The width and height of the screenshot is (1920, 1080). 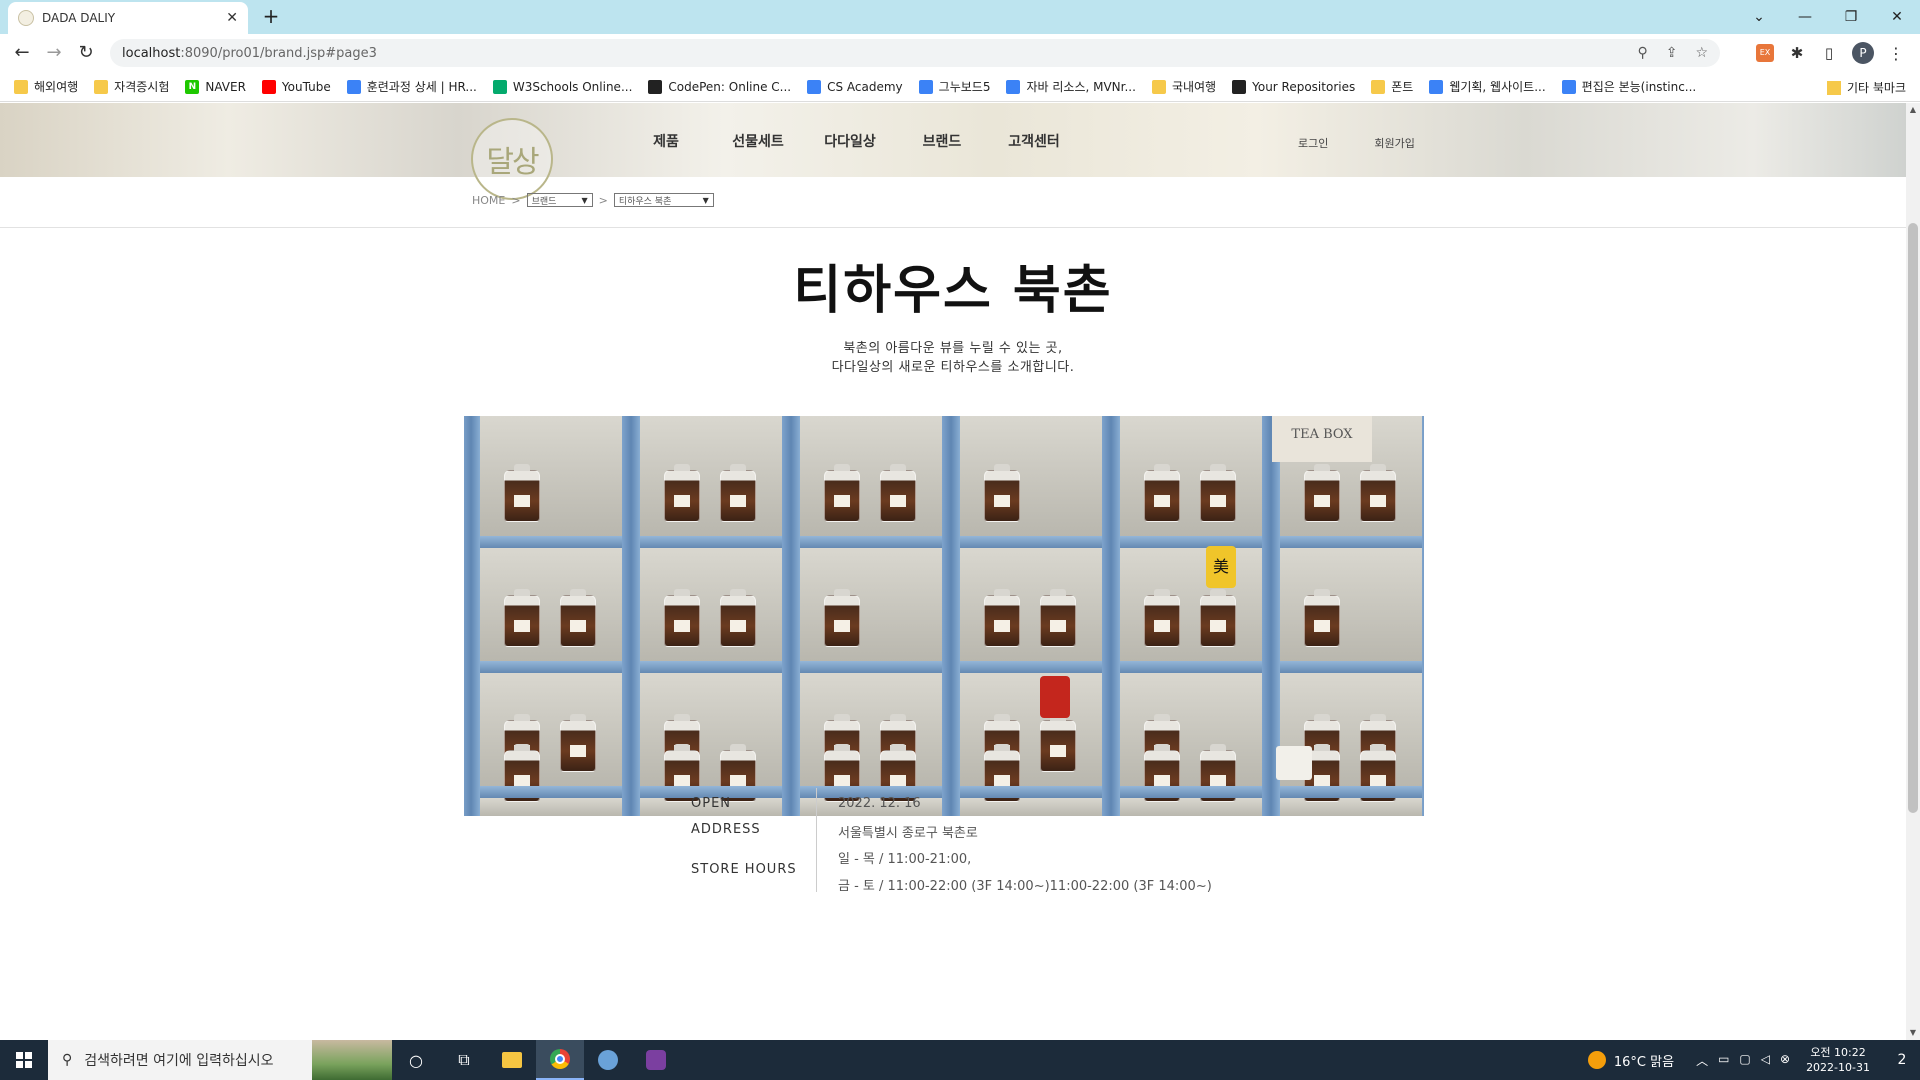 I want to click on site-header: 제품 선물세트 다다일상 브랜드 고객센터 로그인 회원가입, so click(x=953, y=140).